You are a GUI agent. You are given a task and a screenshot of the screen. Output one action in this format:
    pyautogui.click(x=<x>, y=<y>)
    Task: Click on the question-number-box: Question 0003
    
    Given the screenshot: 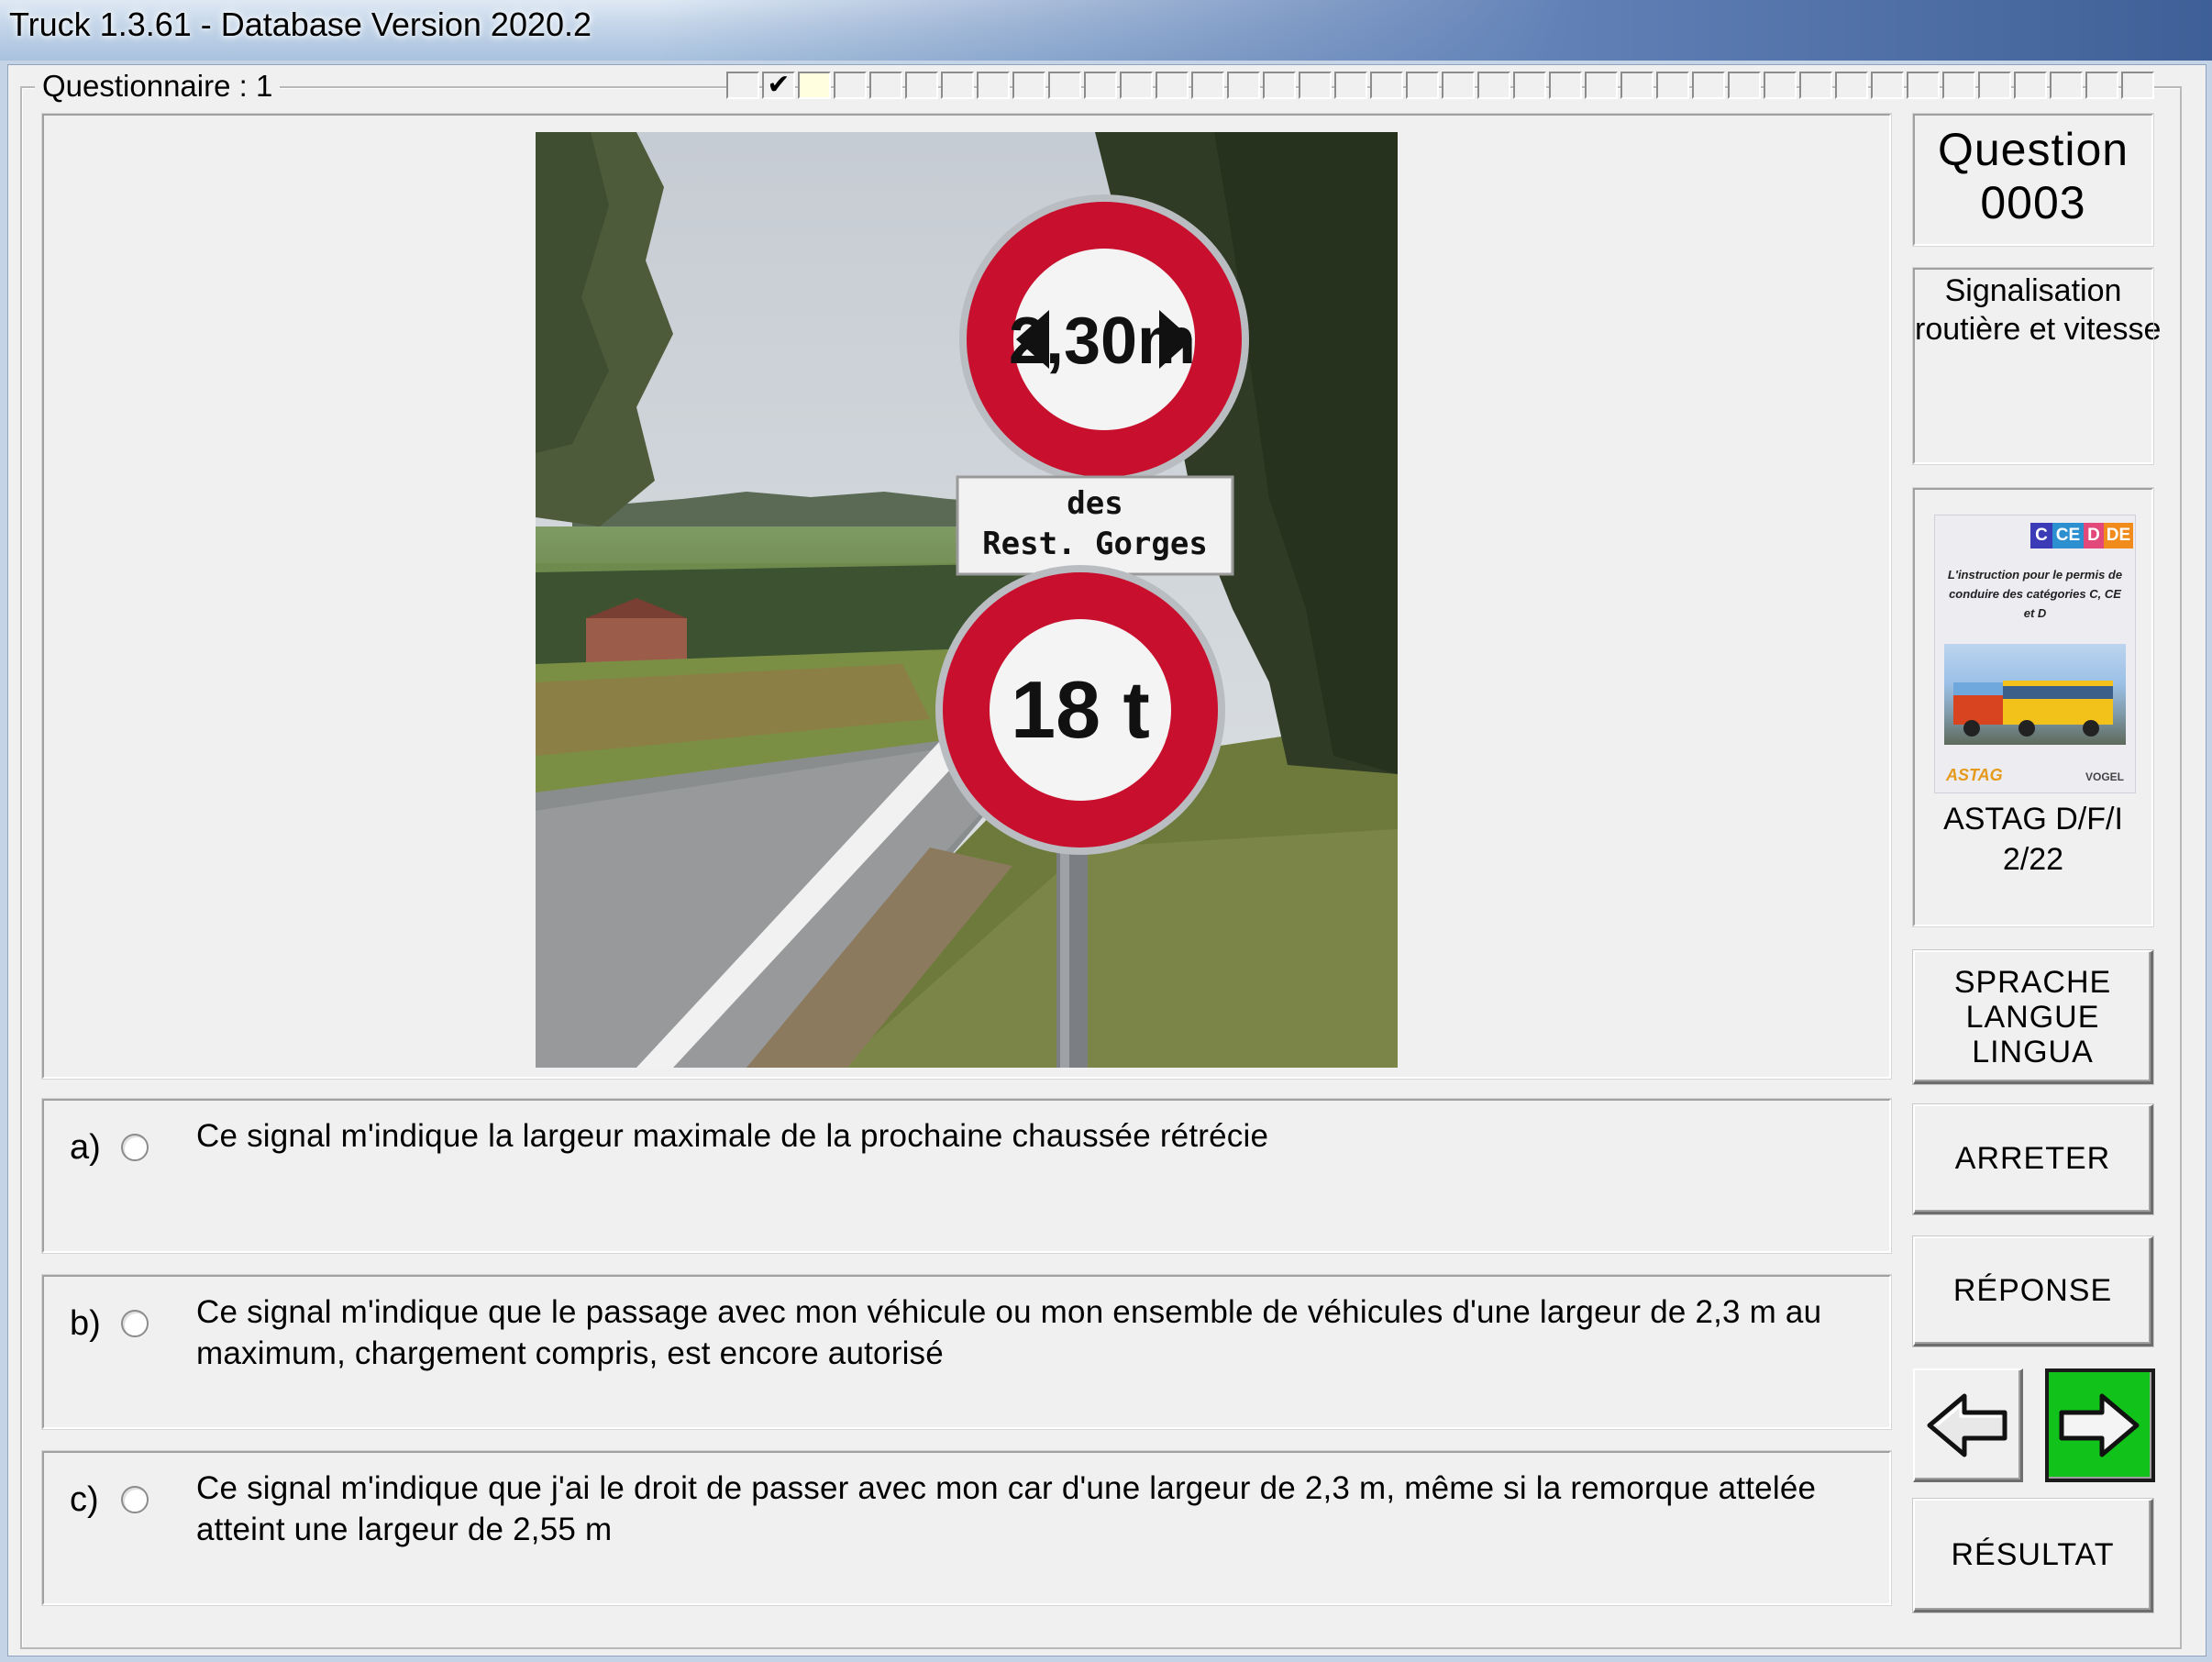 What is the action you would take?
    pyautogui.click(x=2033, y=180)
    